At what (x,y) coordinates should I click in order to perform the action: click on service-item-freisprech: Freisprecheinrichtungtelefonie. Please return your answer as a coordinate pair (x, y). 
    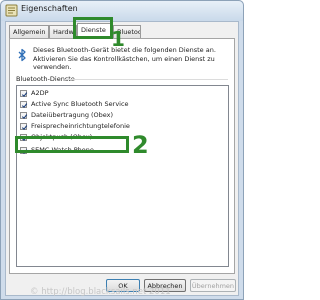
    Looking at the image, I should click on (122, 127).